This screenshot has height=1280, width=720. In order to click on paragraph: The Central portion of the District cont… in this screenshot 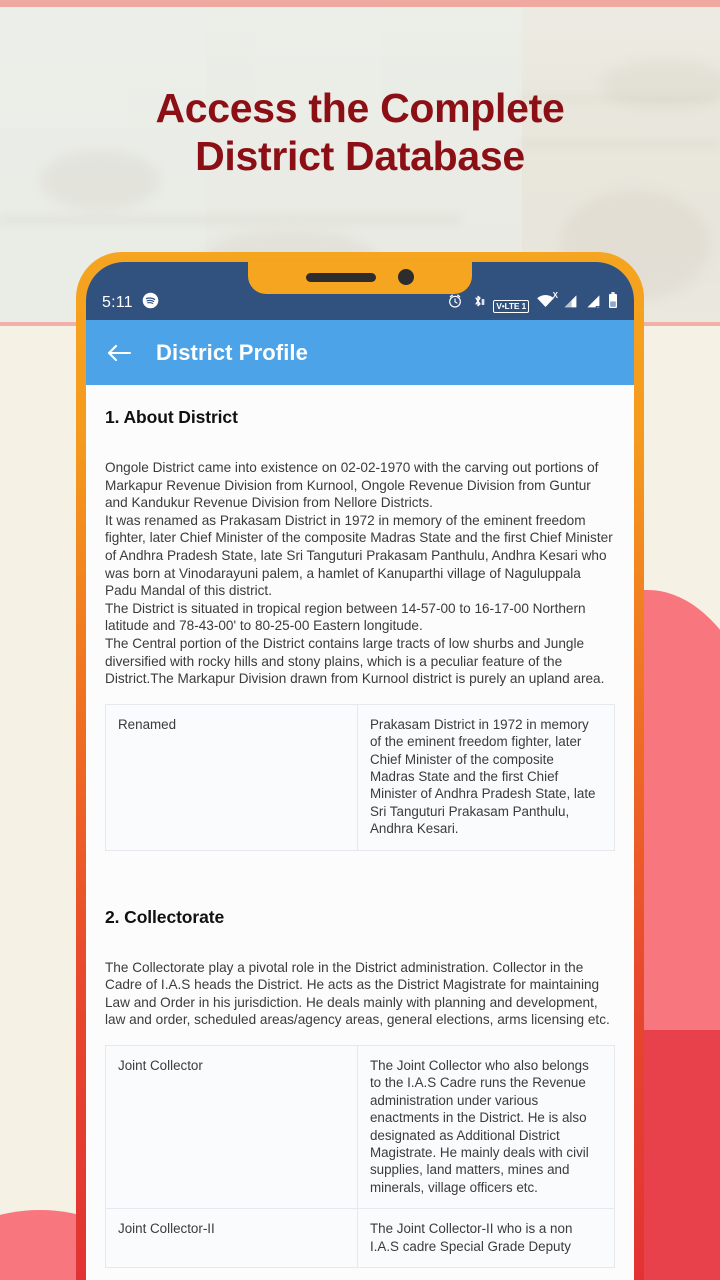, I will do `click(355, 661)`.